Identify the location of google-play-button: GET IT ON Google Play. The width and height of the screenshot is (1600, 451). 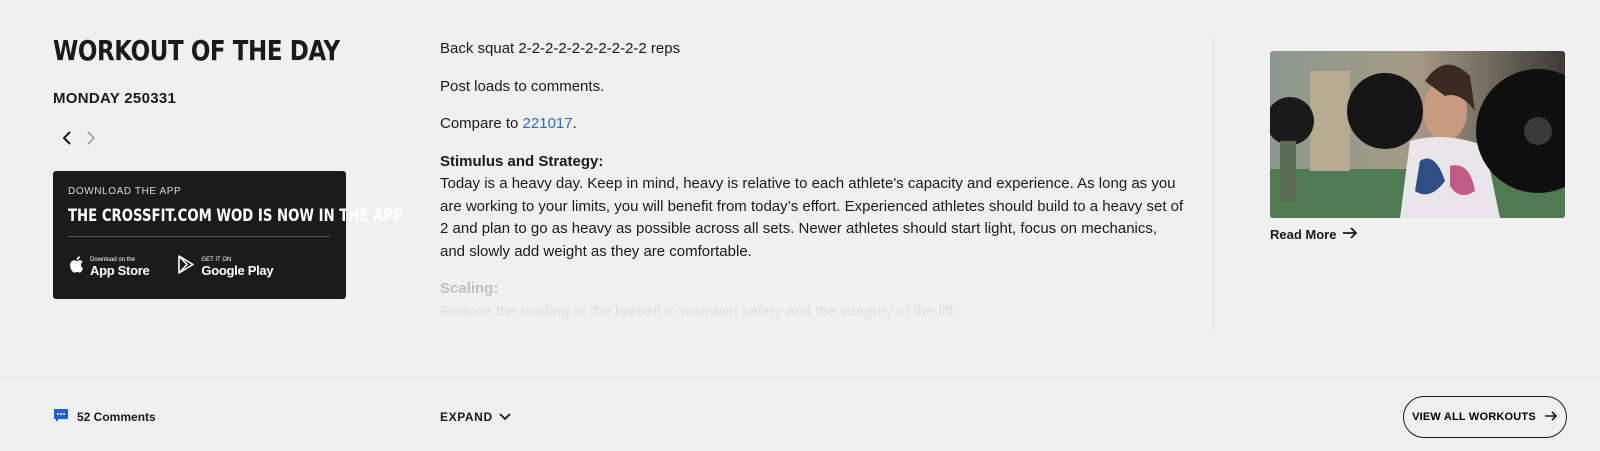
(225, 267).